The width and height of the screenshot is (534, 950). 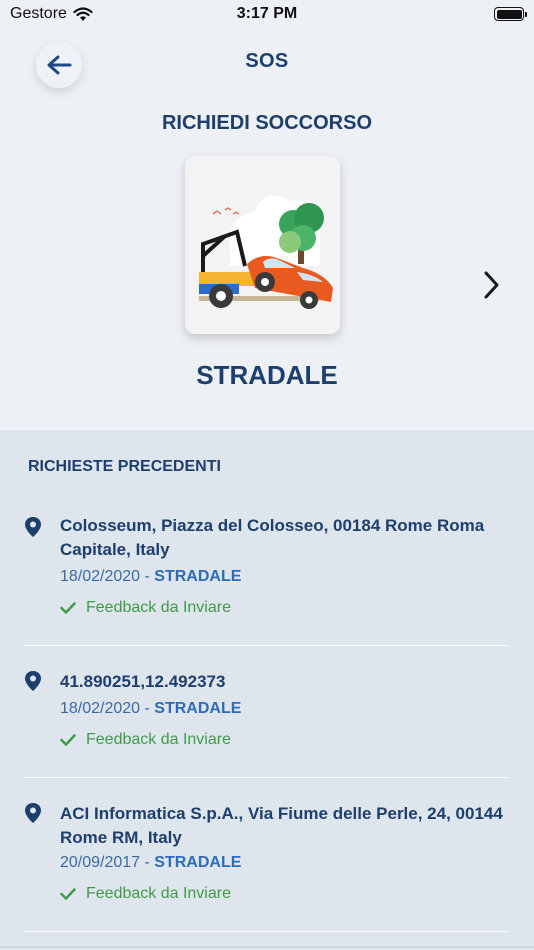 What do you see at coordinates (38, 13) in the screenshot?
I see `carrier-name: Gestore` at bounding box center [38, 13].